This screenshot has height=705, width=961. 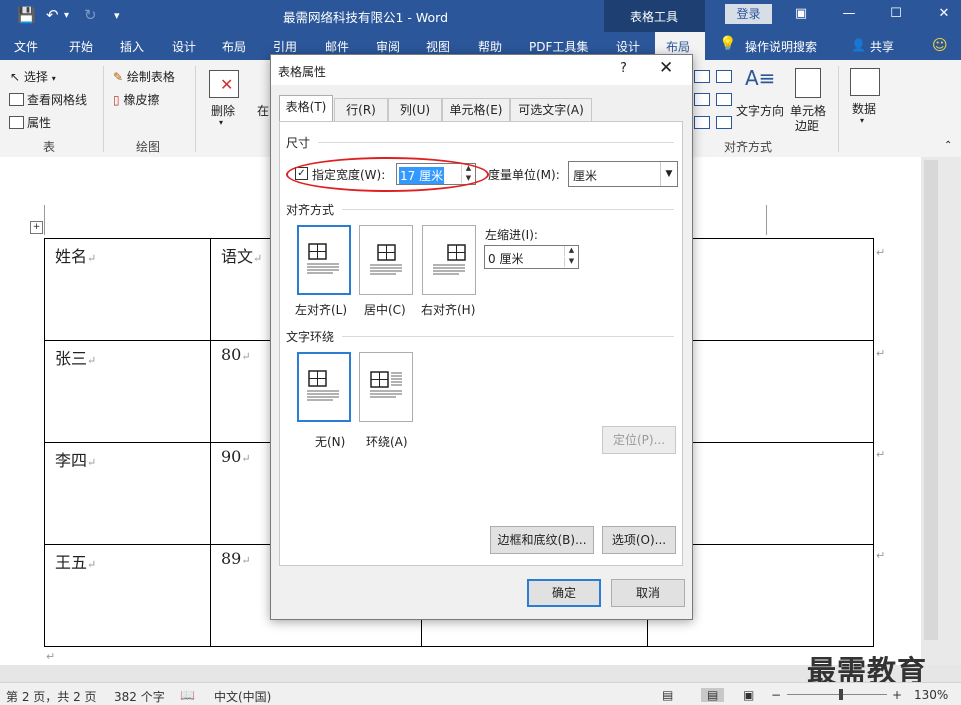 What do you see at coordinates (52, 15) in the screenshot?
I see `undo-icon: ↶` at bounding box center [52, 15].